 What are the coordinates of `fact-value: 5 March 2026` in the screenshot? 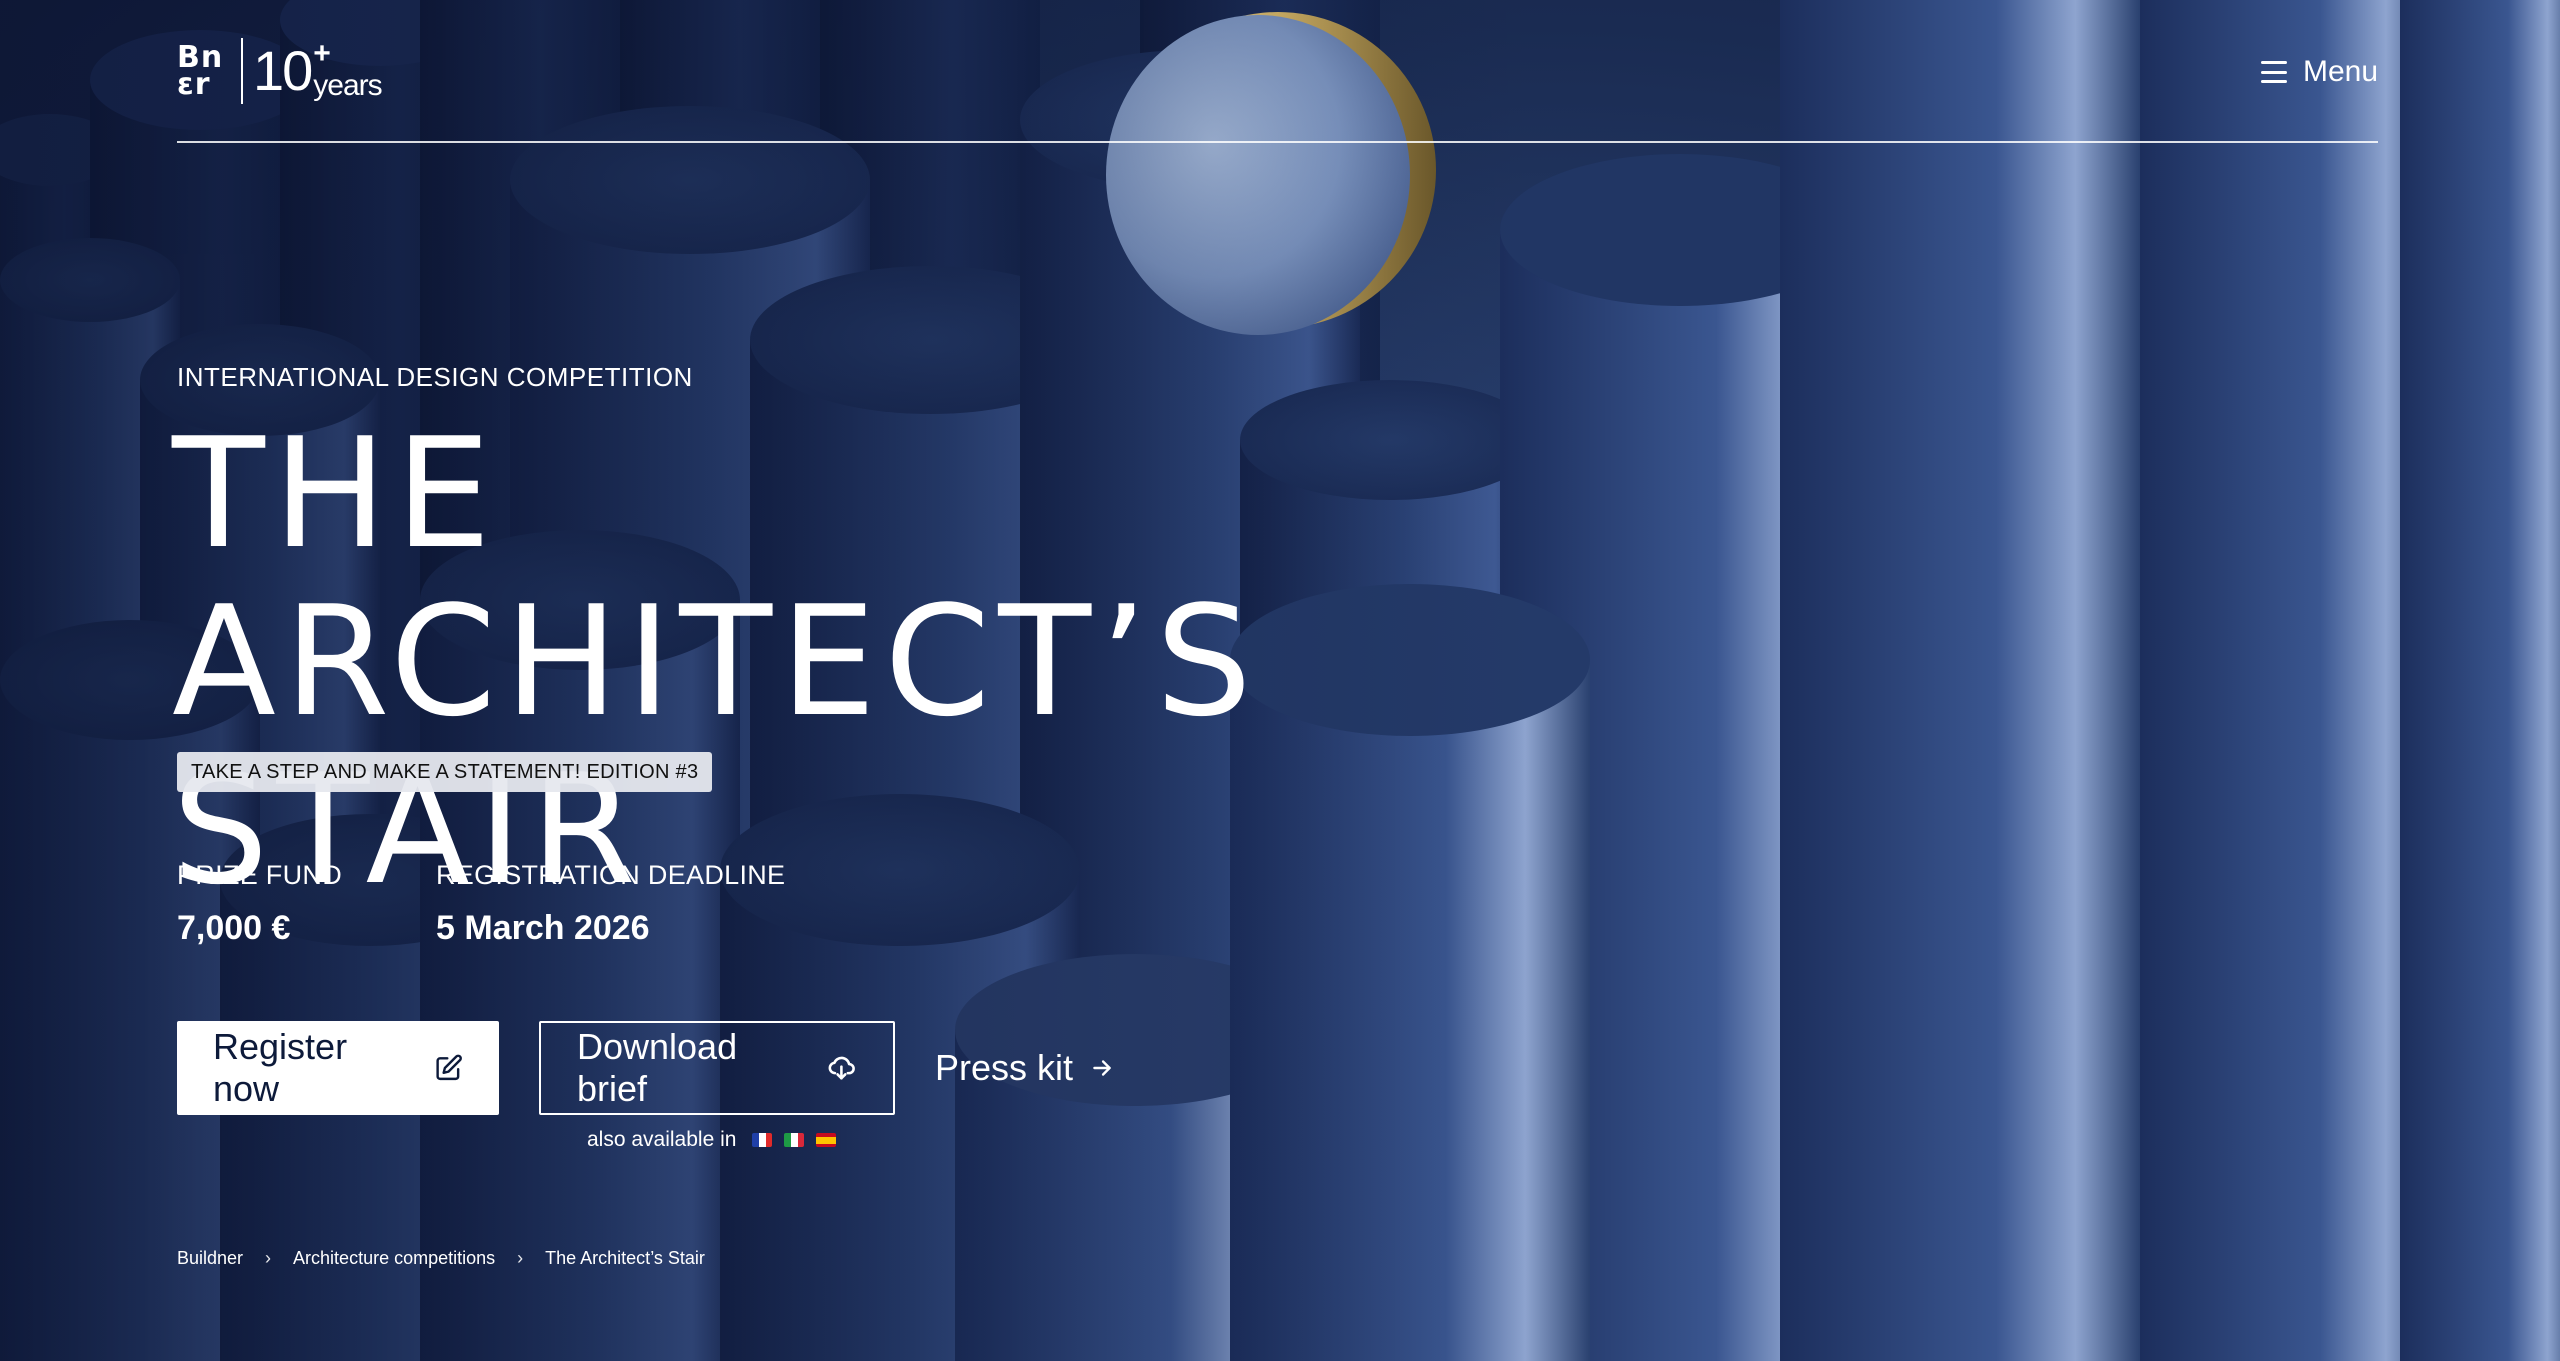 It's located at (543, 928).